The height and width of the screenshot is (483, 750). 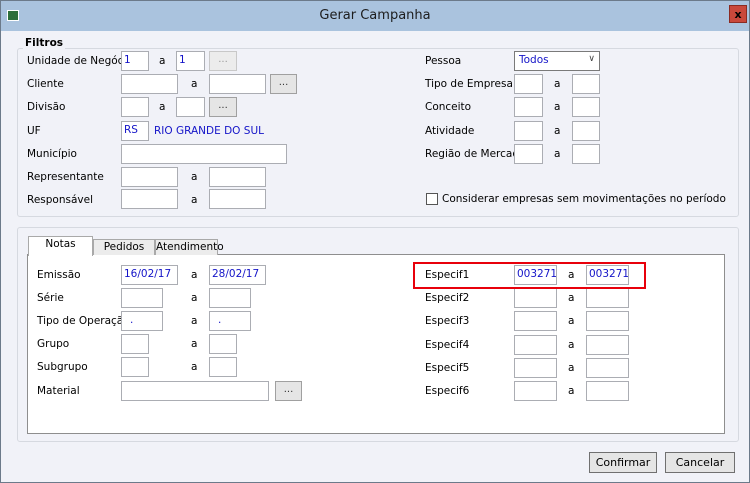 I want to click on highlight-box, so click(x=529, y=275).